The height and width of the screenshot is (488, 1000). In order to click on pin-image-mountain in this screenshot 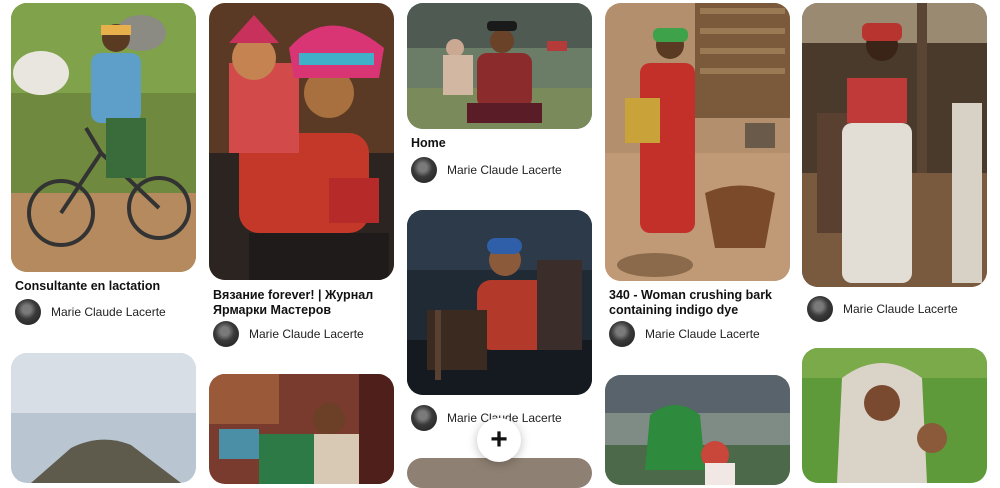, I will do `click(103, 418)`.